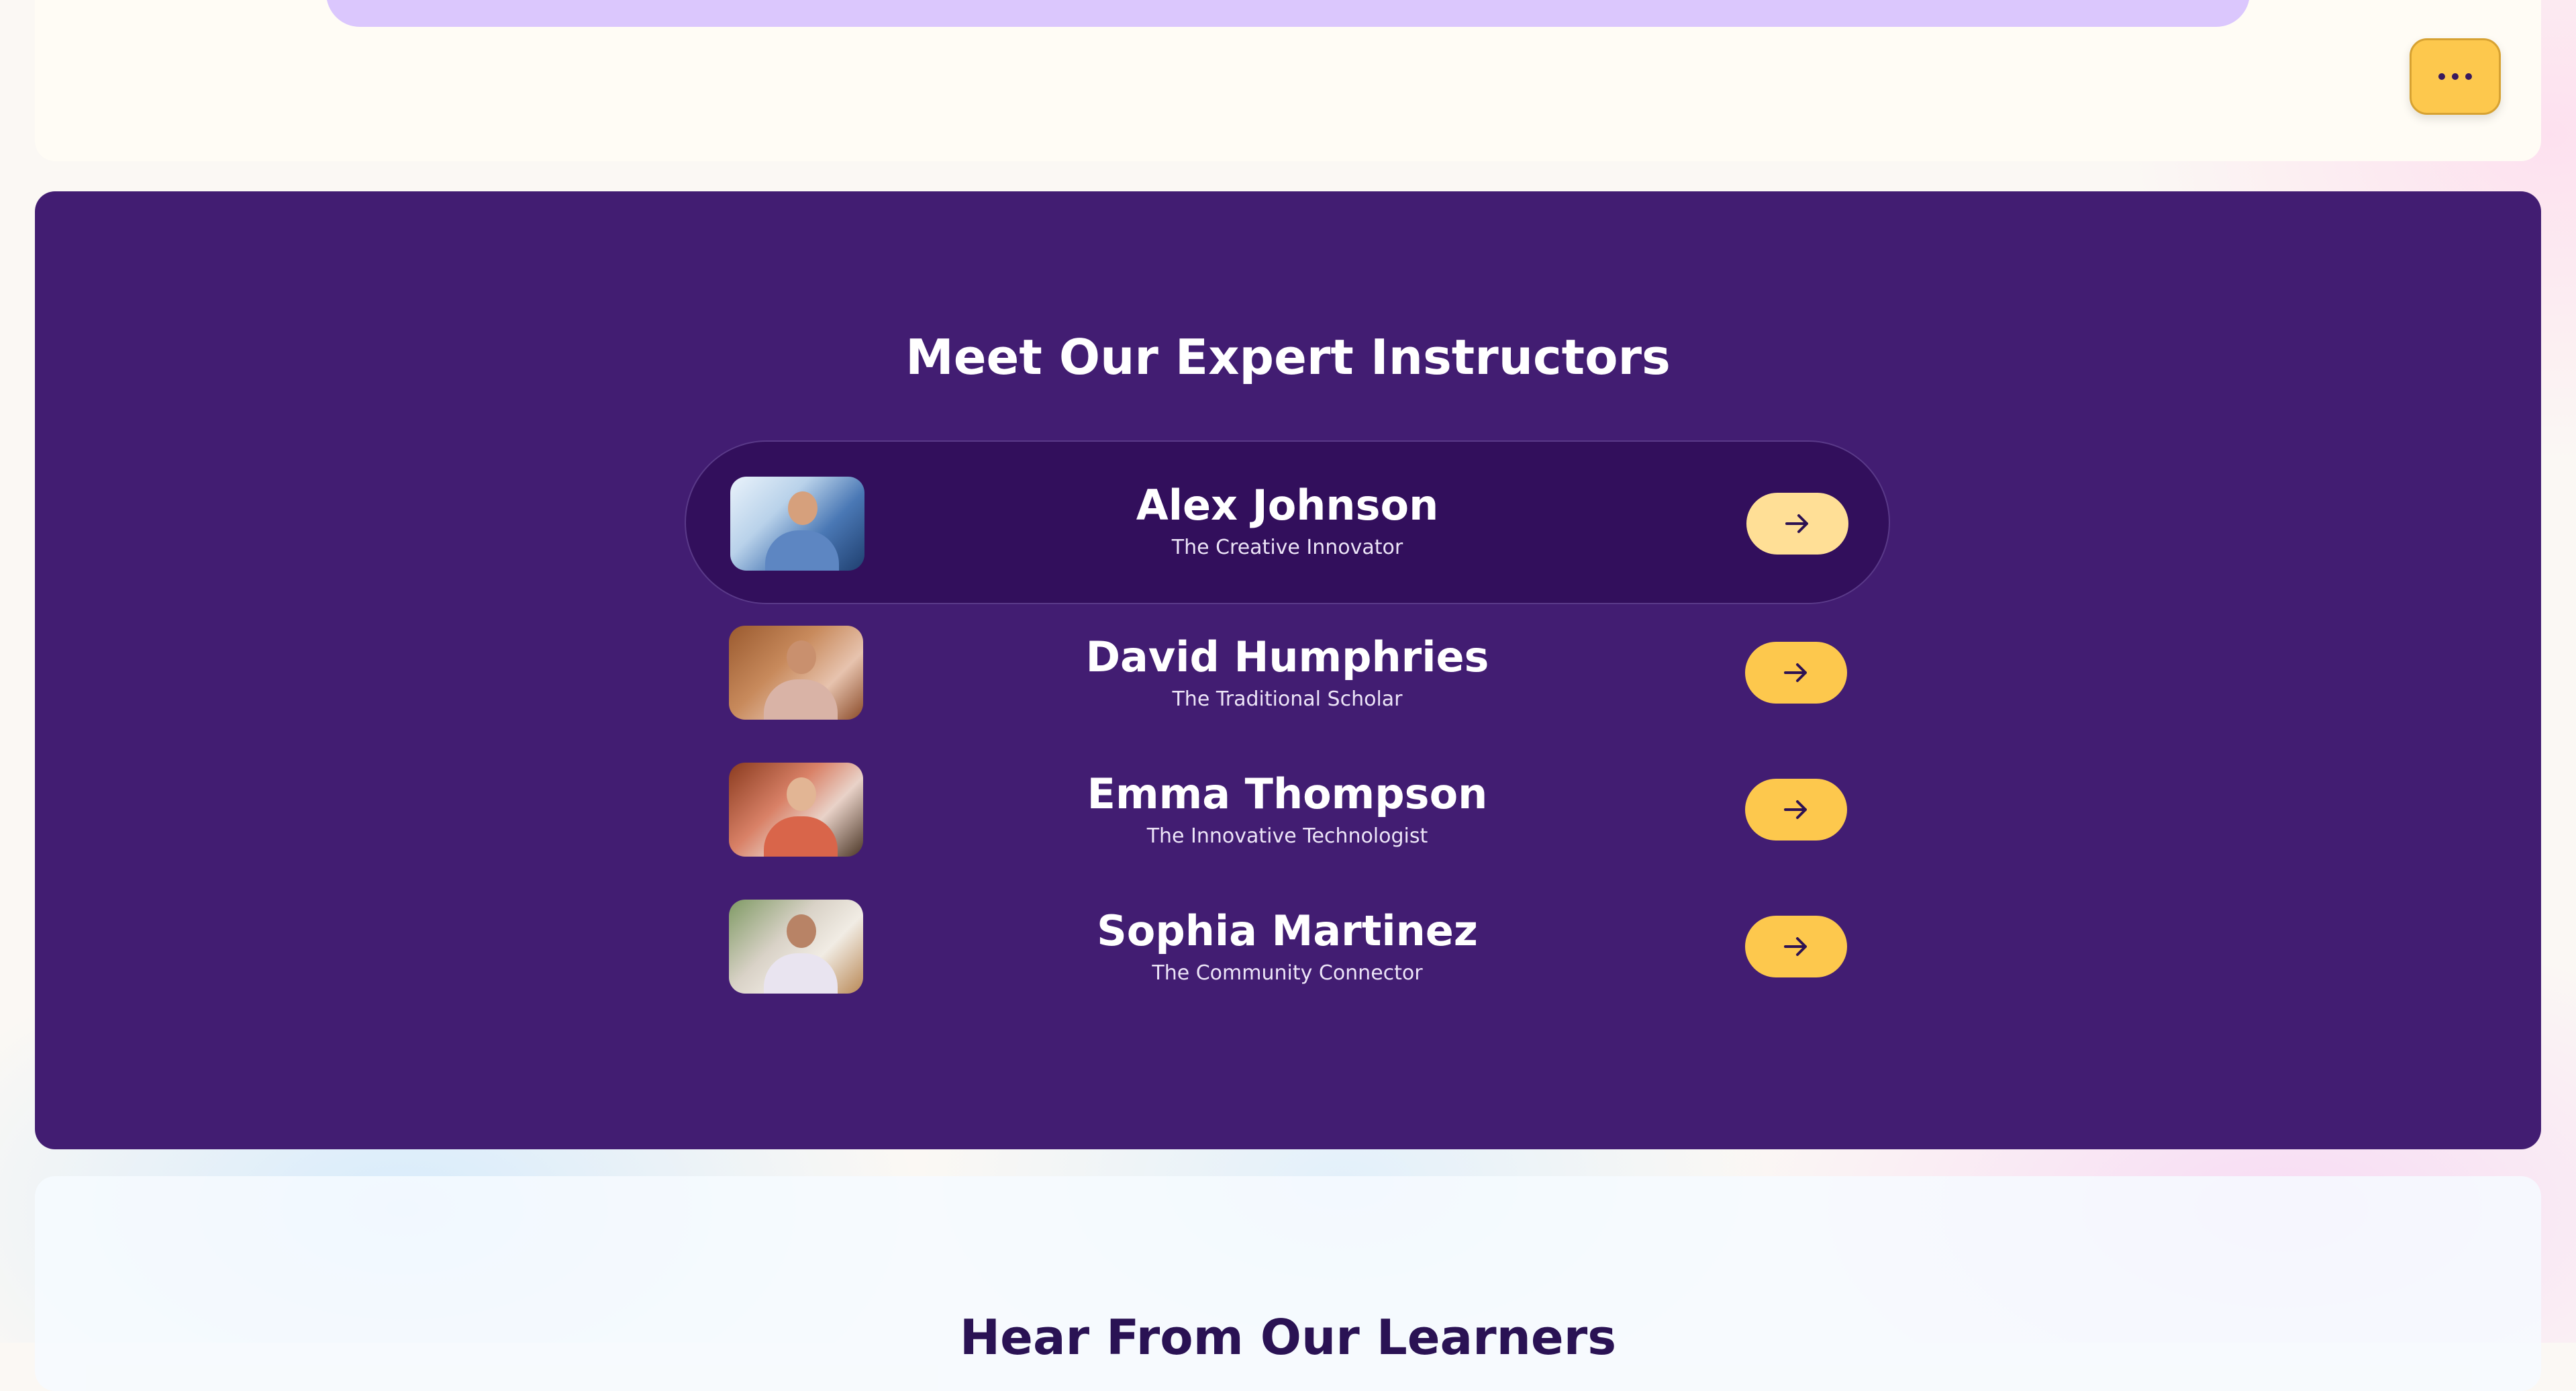  Describe the element at coordinates (1288, 1337) in the screenshot. I see `testimonials-title: Hear From Our Learners` at that location.